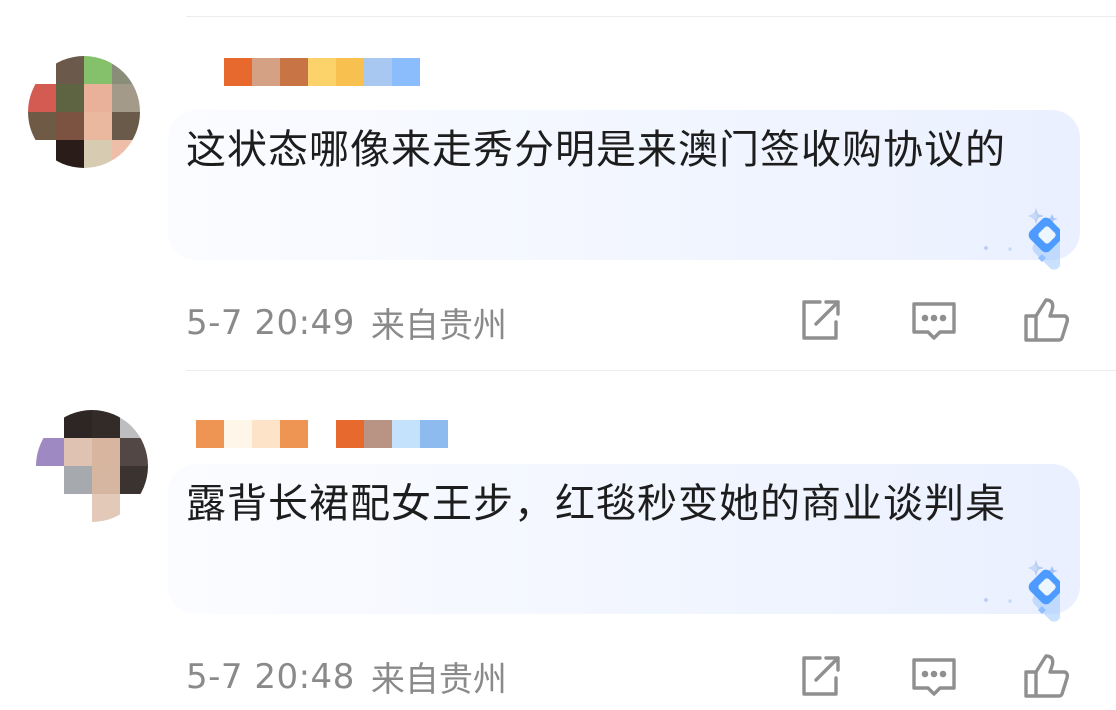 The image size is (1116, 710). What do you see at coordinates (651, 16) in the screenshot?
I see `top-divider` at bounding box center [651, 16].